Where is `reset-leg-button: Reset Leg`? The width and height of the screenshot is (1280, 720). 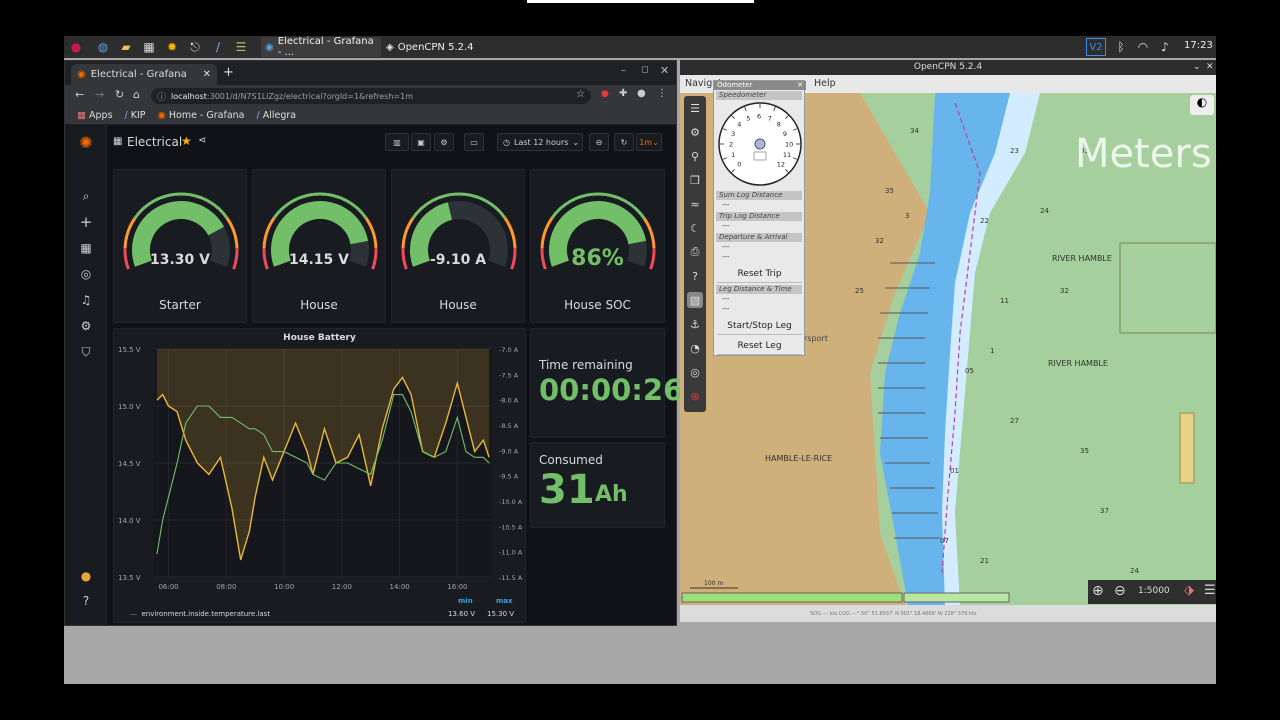
reset-leg-button: Reset Leg is located at coordinates (759, 346).